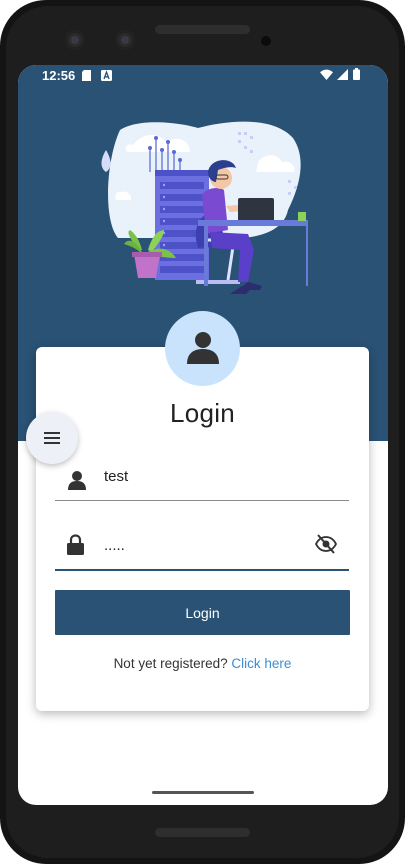 The width and height of the screenshot is (405, 864). I want to click on earpiece-speaker, so click(202, 29).